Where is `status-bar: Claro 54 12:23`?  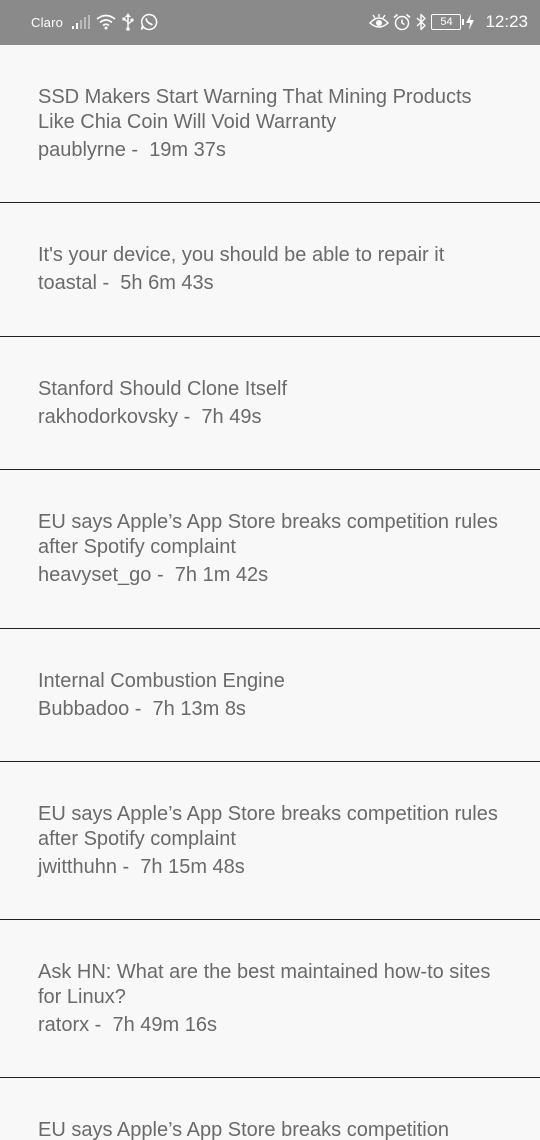 status-bar: Claro 54 12:23 is located at coordinates (270, 22).